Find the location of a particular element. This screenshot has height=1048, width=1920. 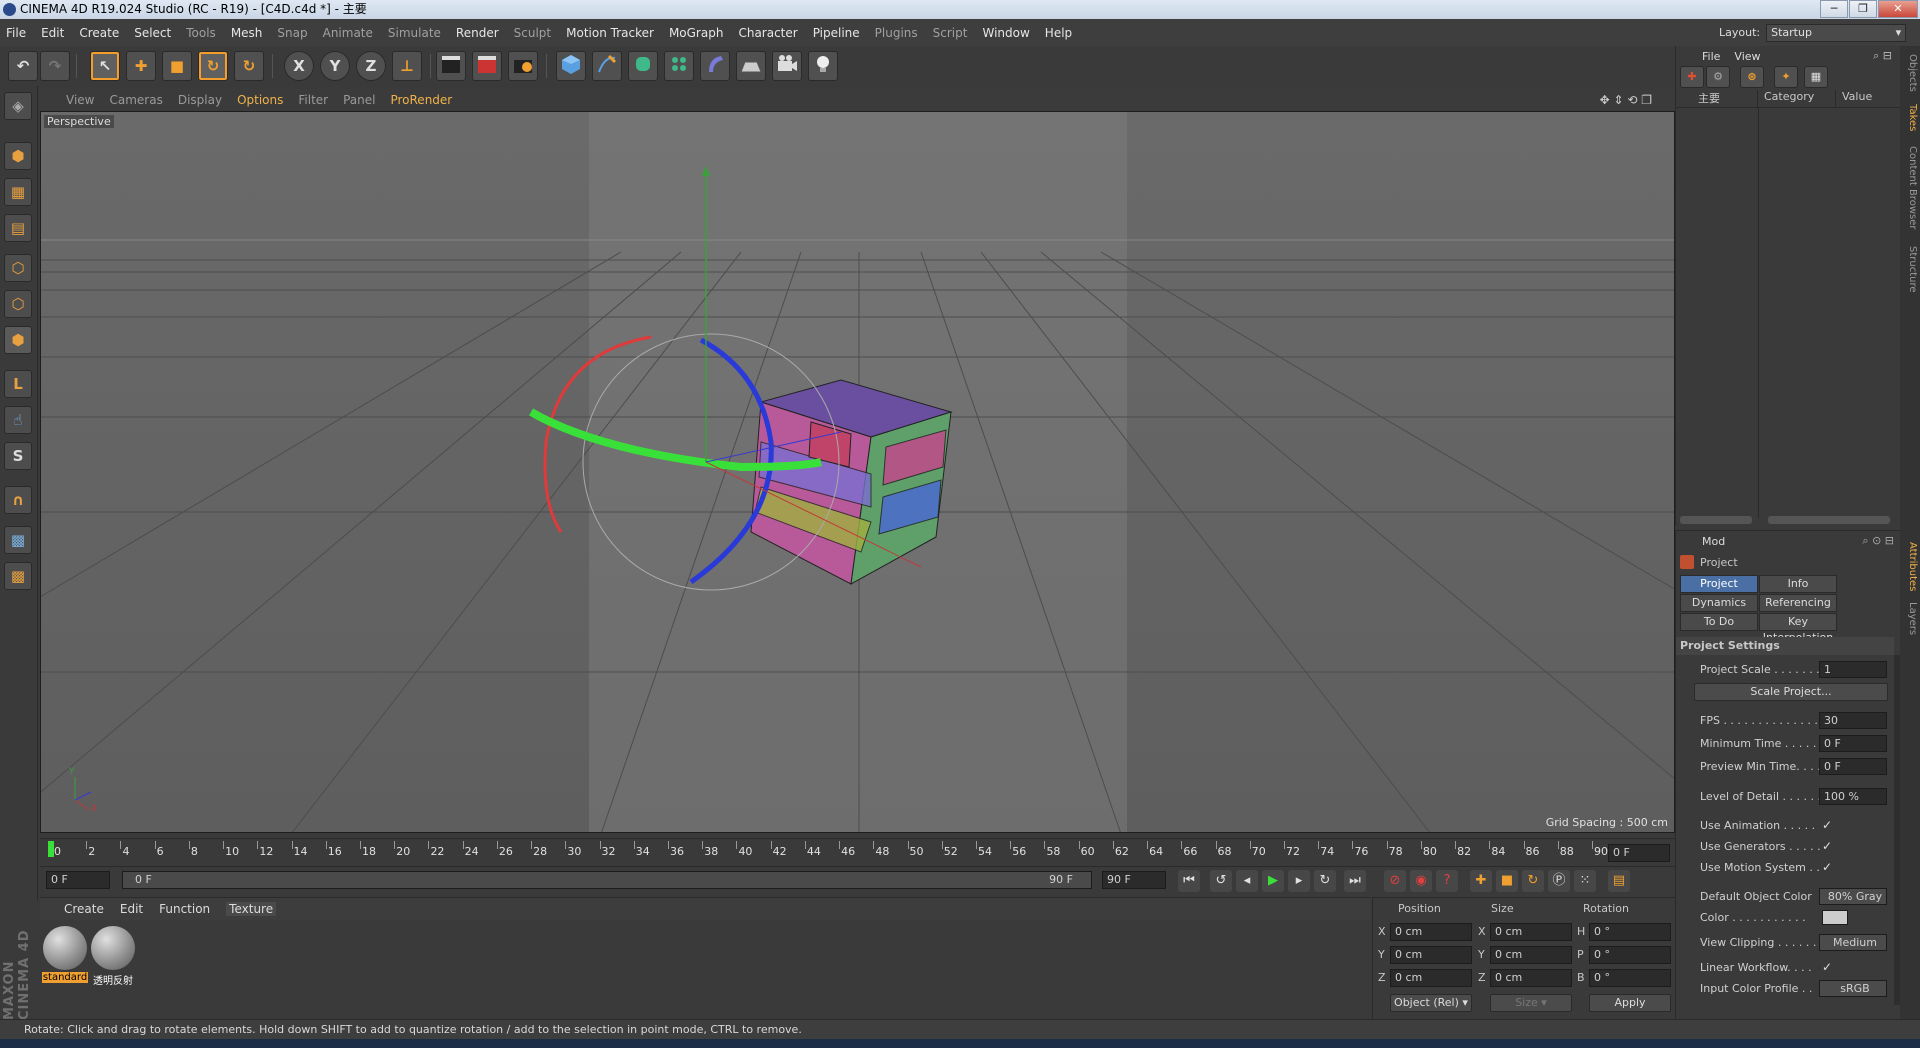

record-keys-button: ⊘ is located at coordinates (1395, 881).